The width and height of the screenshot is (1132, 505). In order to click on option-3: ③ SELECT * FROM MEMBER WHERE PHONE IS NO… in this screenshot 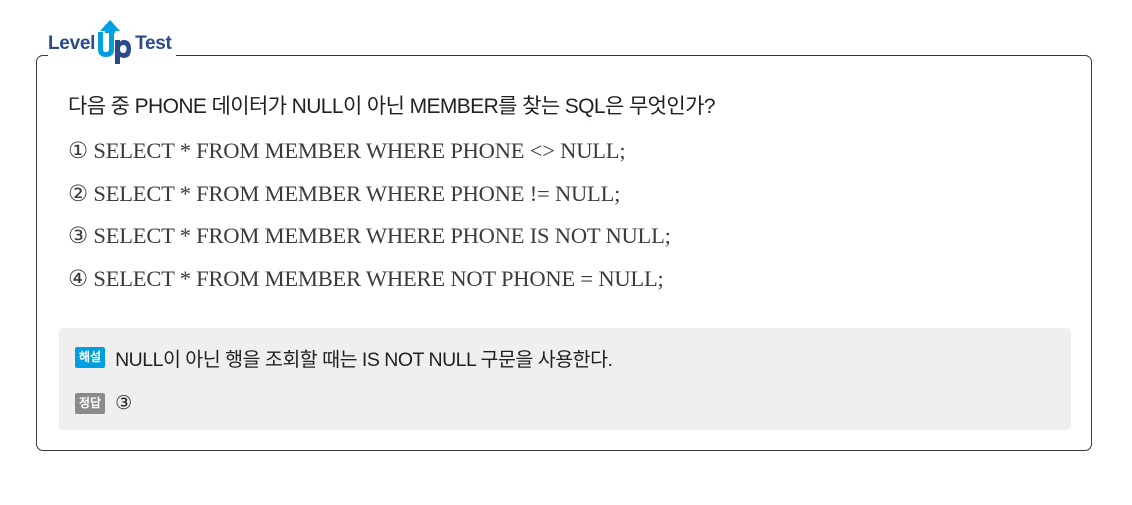, I will do `click(369, 236)`.